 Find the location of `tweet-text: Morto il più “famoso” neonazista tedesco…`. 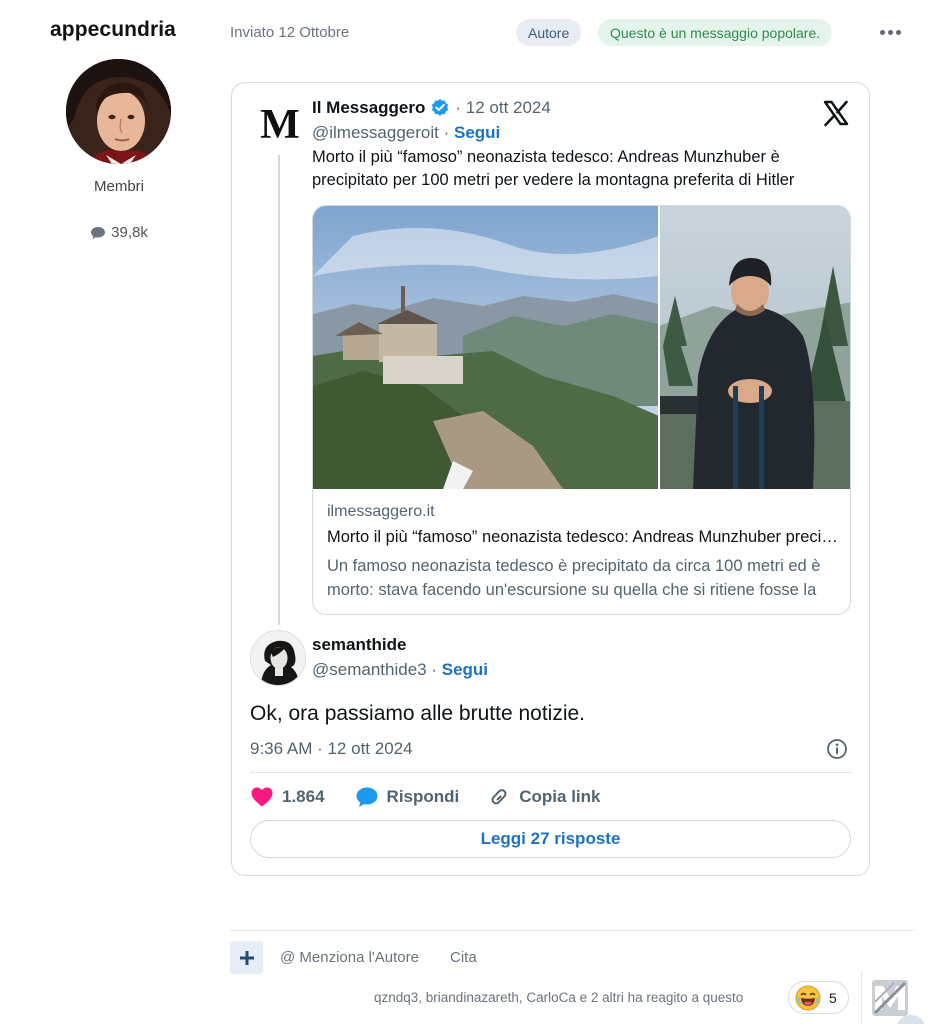

tweet-text: Morto il più “famoso” neonazista tedesco… is located at coordinates (553, 168).